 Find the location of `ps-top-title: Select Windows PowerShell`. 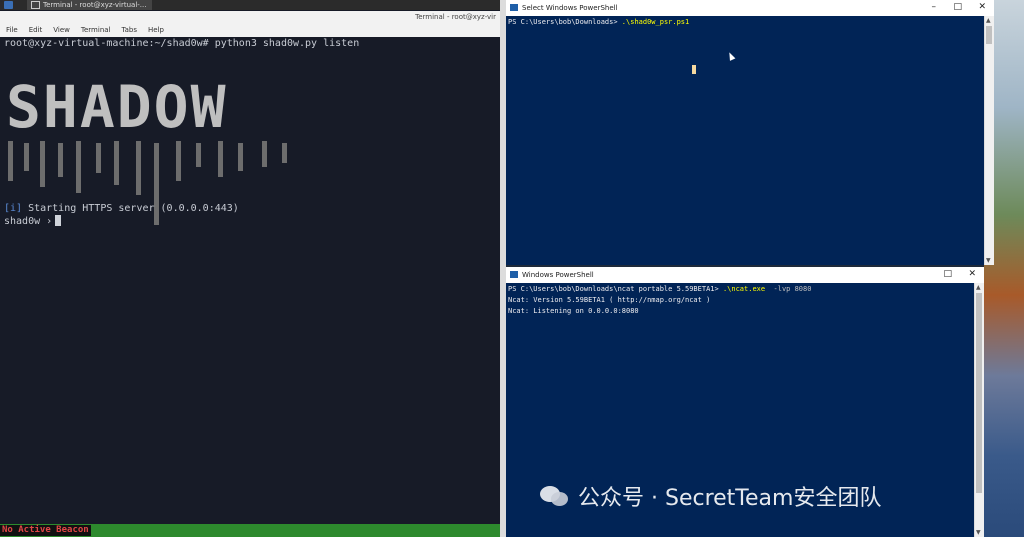

ps-top-title: Select Windows PowerShell is located at coordinates (570, 8).